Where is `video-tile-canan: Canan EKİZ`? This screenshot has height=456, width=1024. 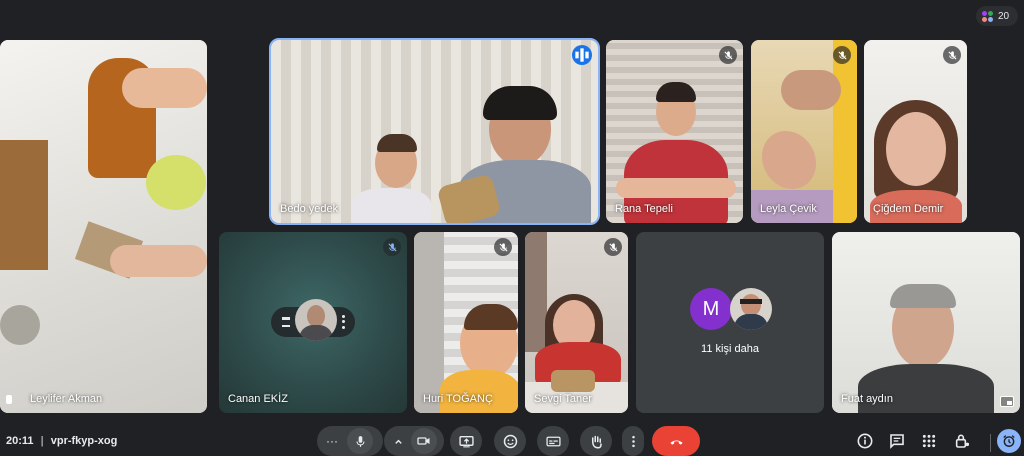 video-tile-canan: Canan EKİZ is located at coordinates (313, 322).